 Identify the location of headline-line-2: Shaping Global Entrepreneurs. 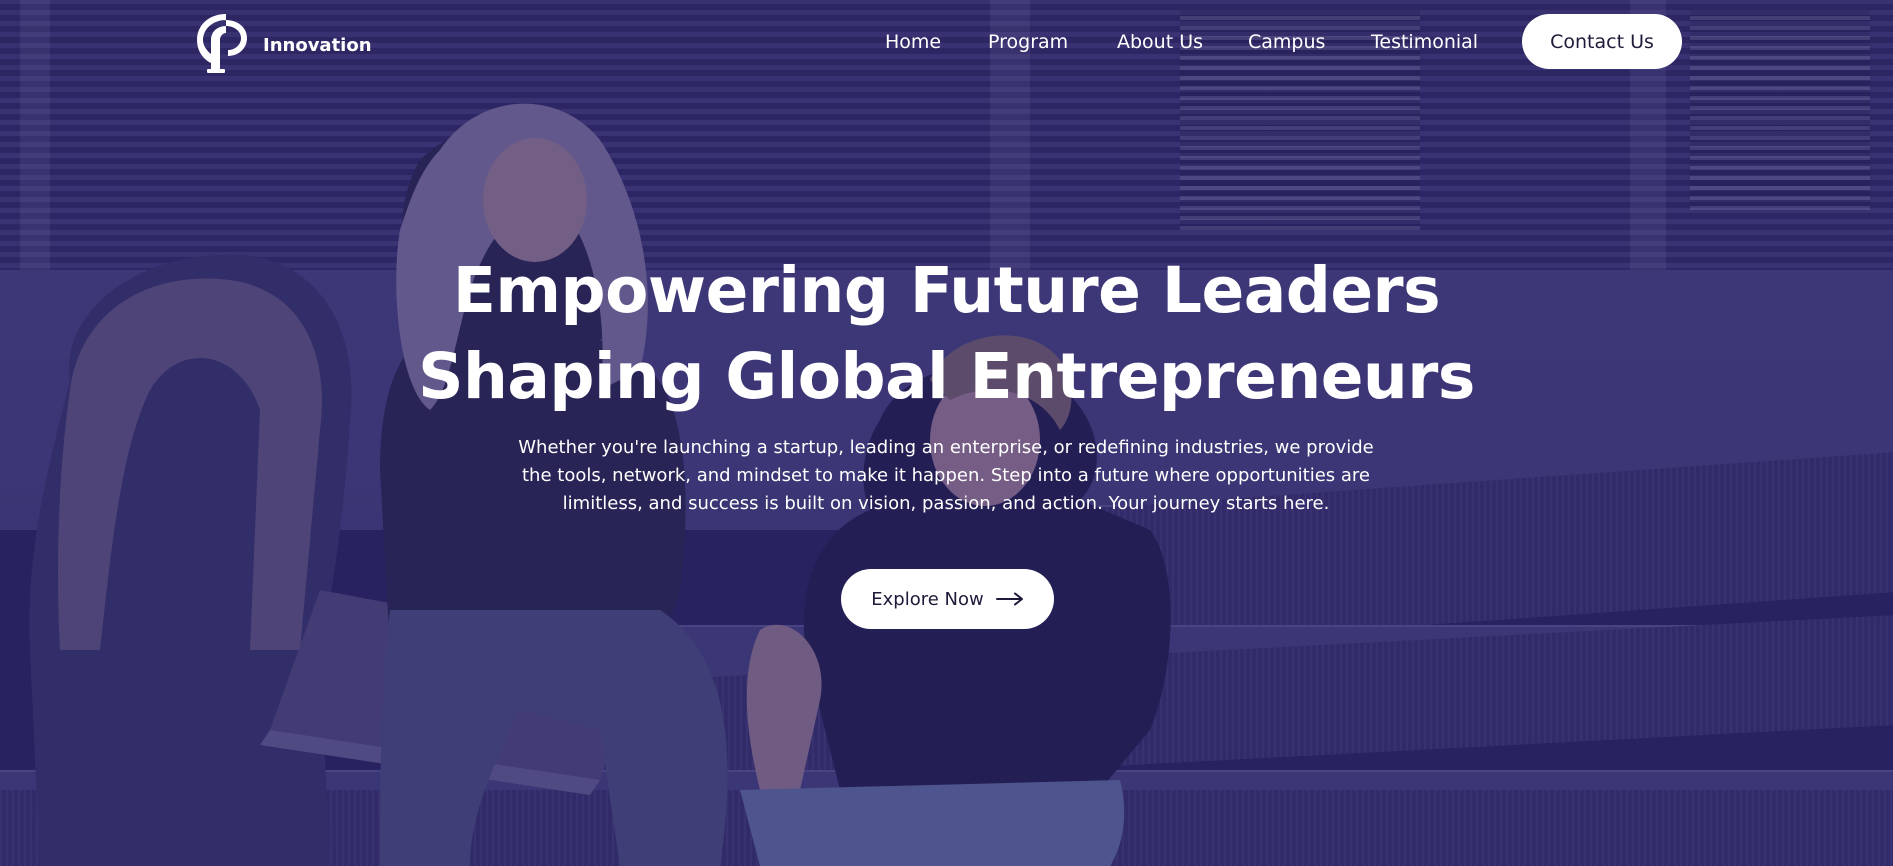
(946, 376).